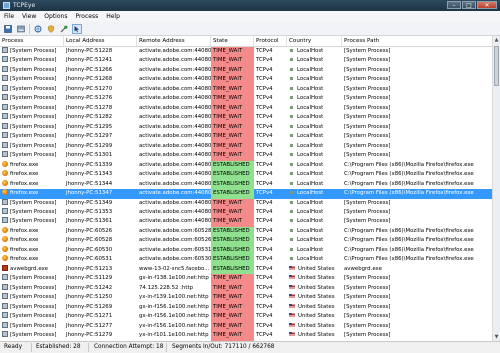  What do you see at coordinates (175, 259) in the screenshot?
I see `cell-remote-address: activate.adobe.com:60530` at bounding box center [175, 259].